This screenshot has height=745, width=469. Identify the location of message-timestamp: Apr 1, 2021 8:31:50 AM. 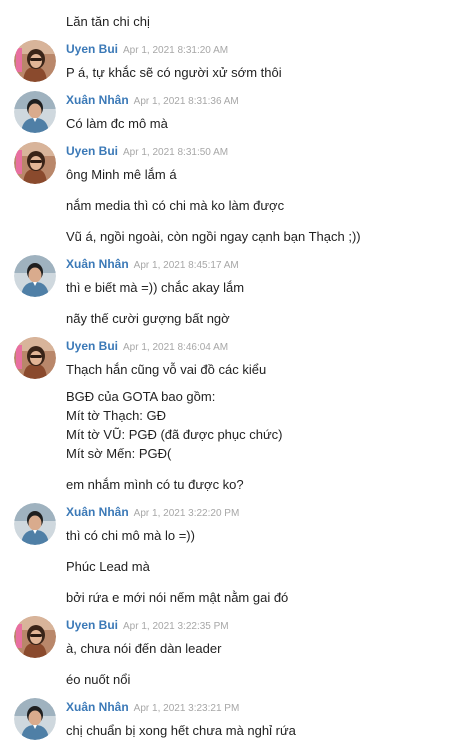
(176, 152).